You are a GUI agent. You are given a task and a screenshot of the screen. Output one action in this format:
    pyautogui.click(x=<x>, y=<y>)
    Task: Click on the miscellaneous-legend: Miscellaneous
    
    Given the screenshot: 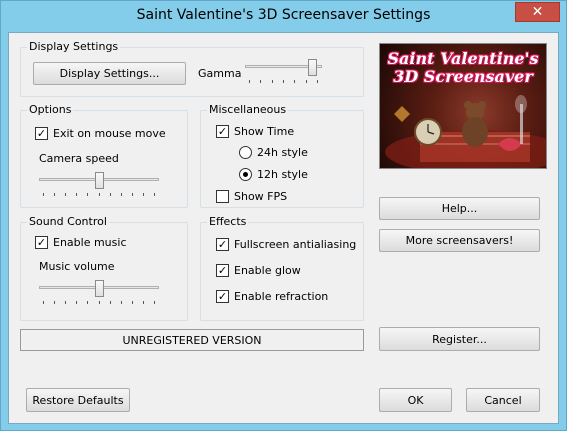 What is the action you would take?
    pyautogui.click(x=248, y=109)
    